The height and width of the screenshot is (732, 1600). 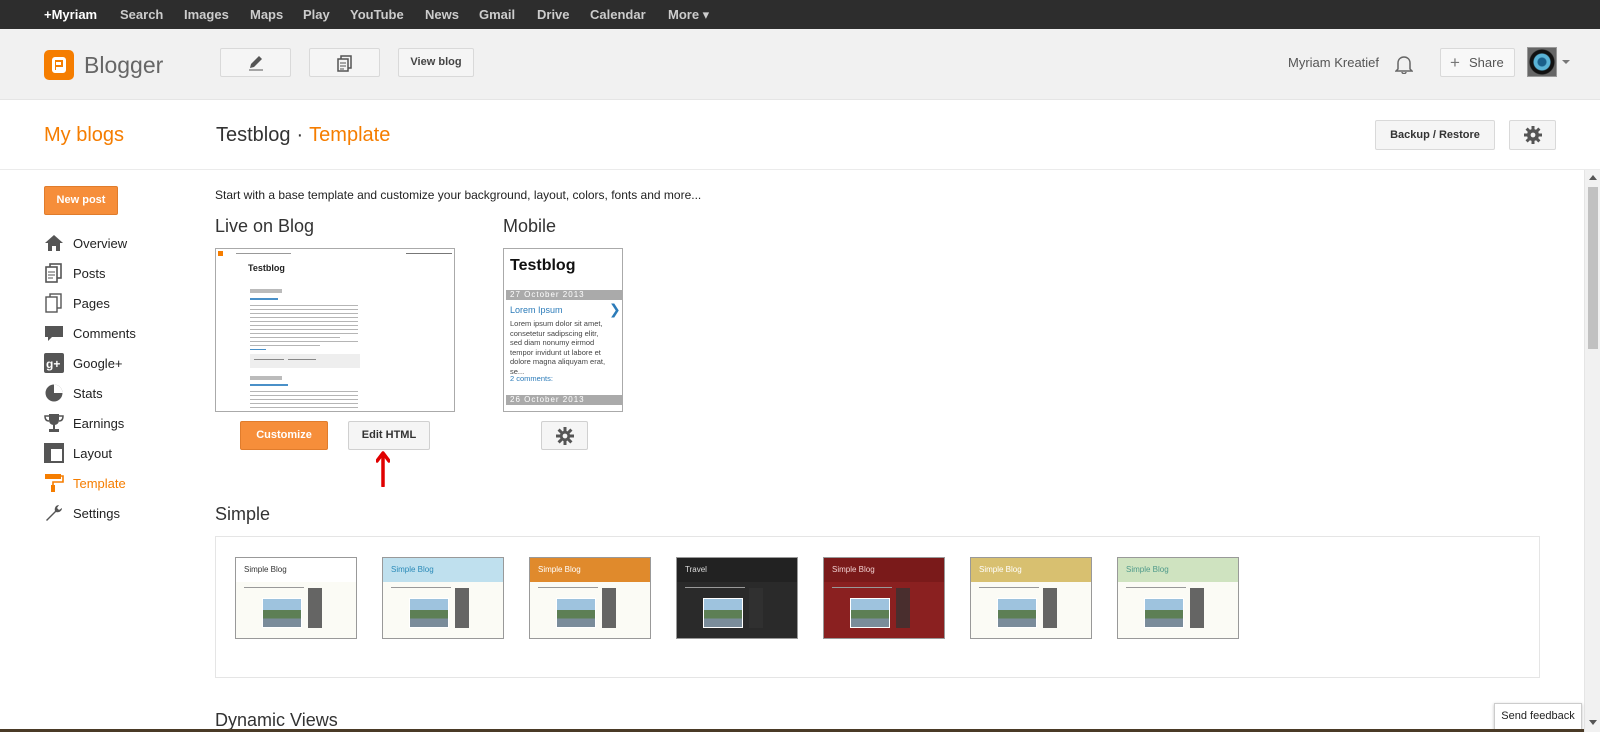 I want to click on sidebar-item-comments: Comments, so click(x=114, y=334).